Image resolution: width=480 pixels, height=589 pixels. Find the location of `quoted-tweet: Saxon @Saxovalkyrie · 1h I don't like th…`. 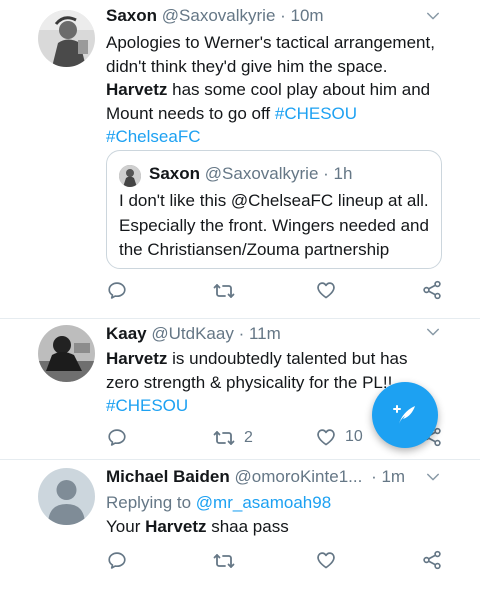

quoted-tweet: Saxon @Saxovalkyrie · 1h I don't like th… is located at coordinates (274, 209).